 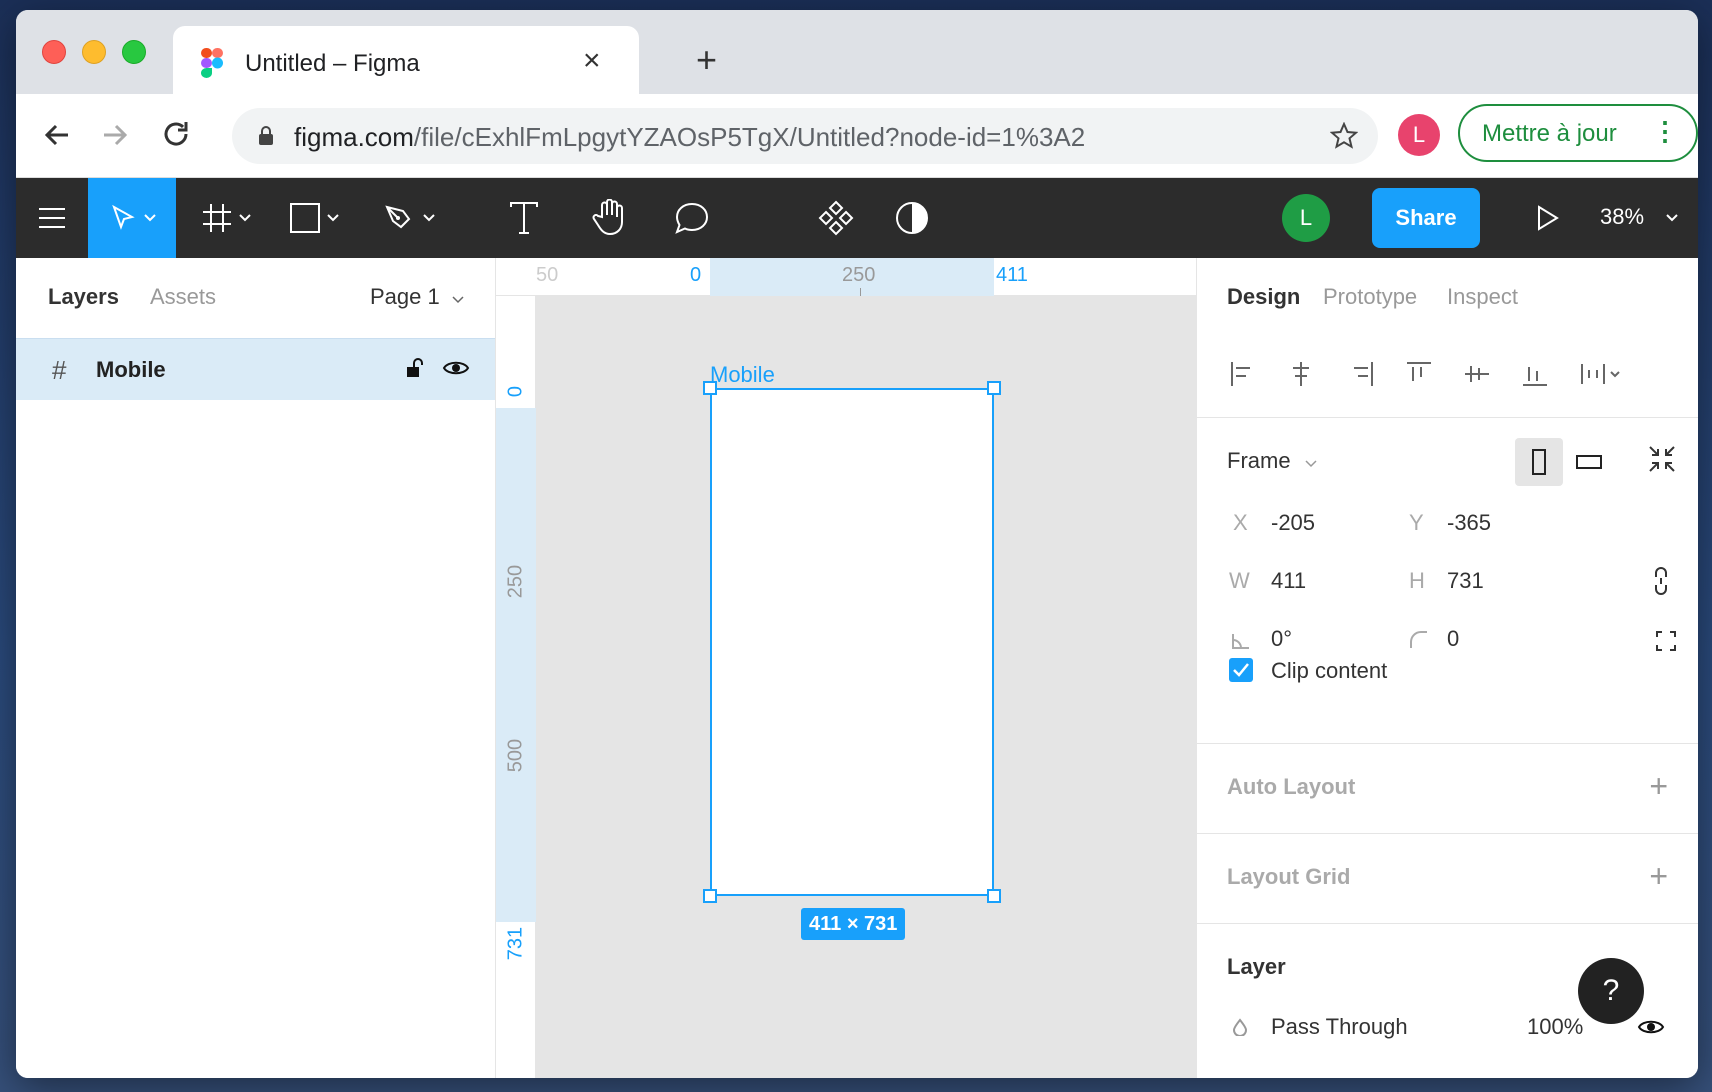 I want to click on size-badge: 411 × 731, so click(x=853, y=924).